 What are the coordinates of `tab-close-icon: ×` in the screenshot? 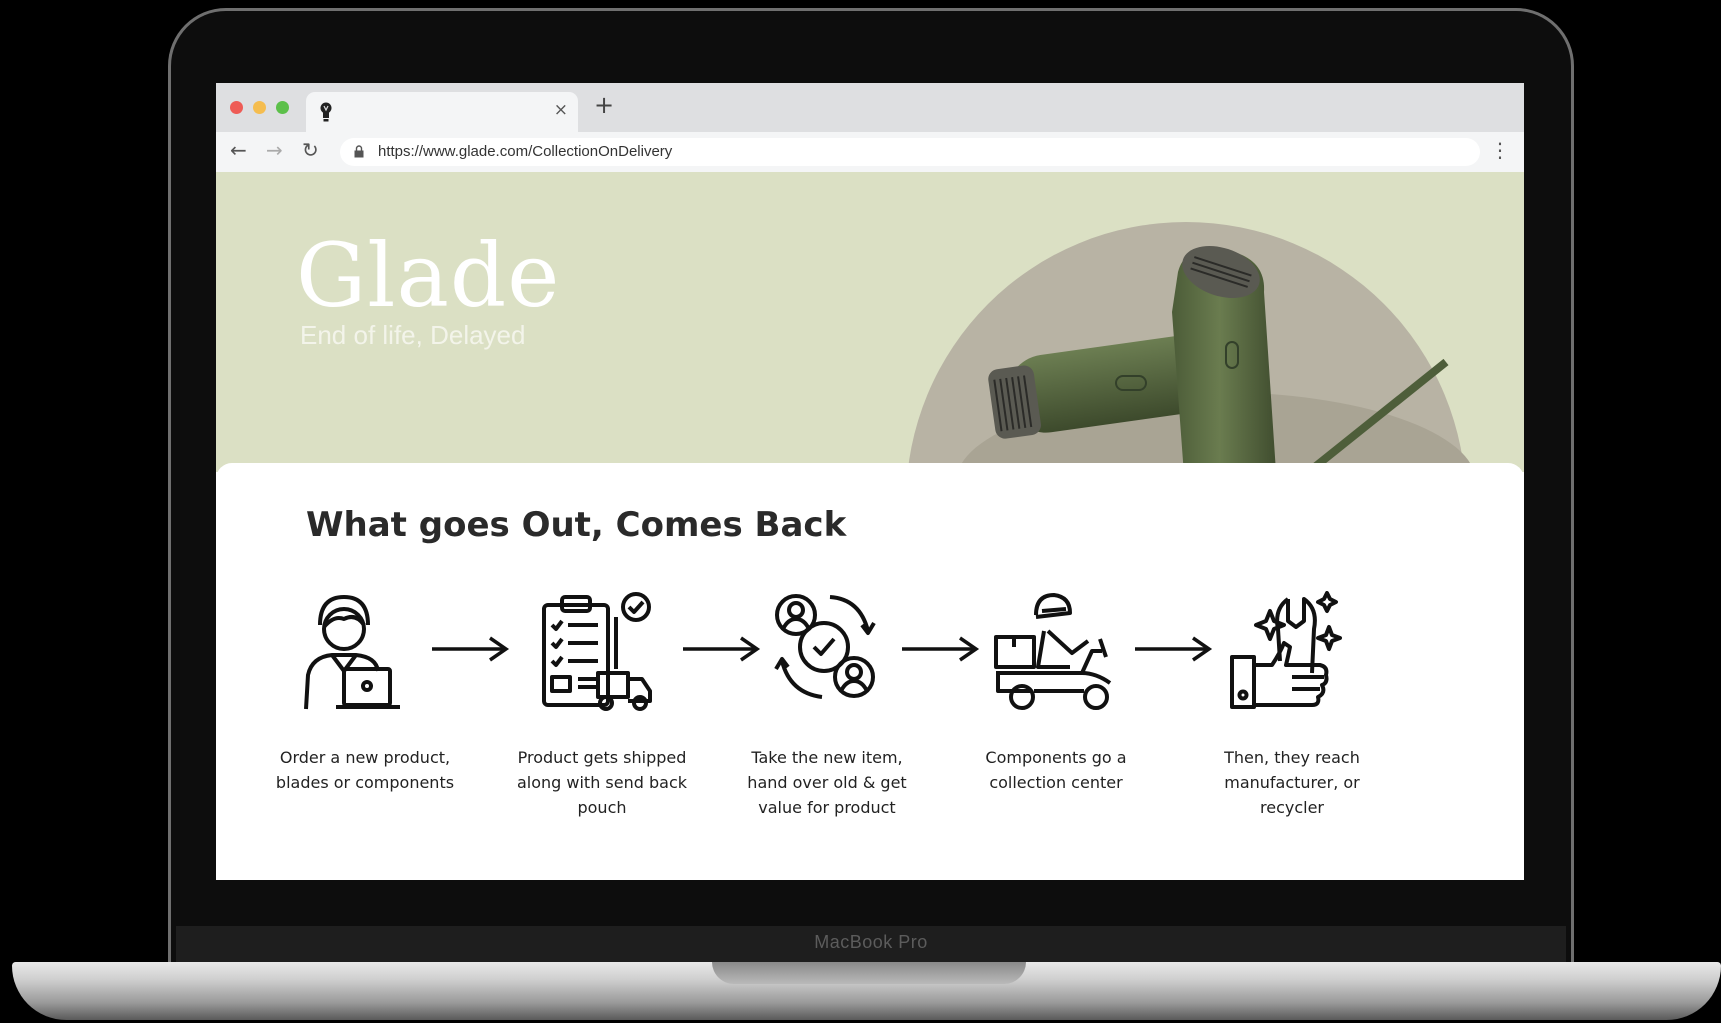 It's located at (561, 110).